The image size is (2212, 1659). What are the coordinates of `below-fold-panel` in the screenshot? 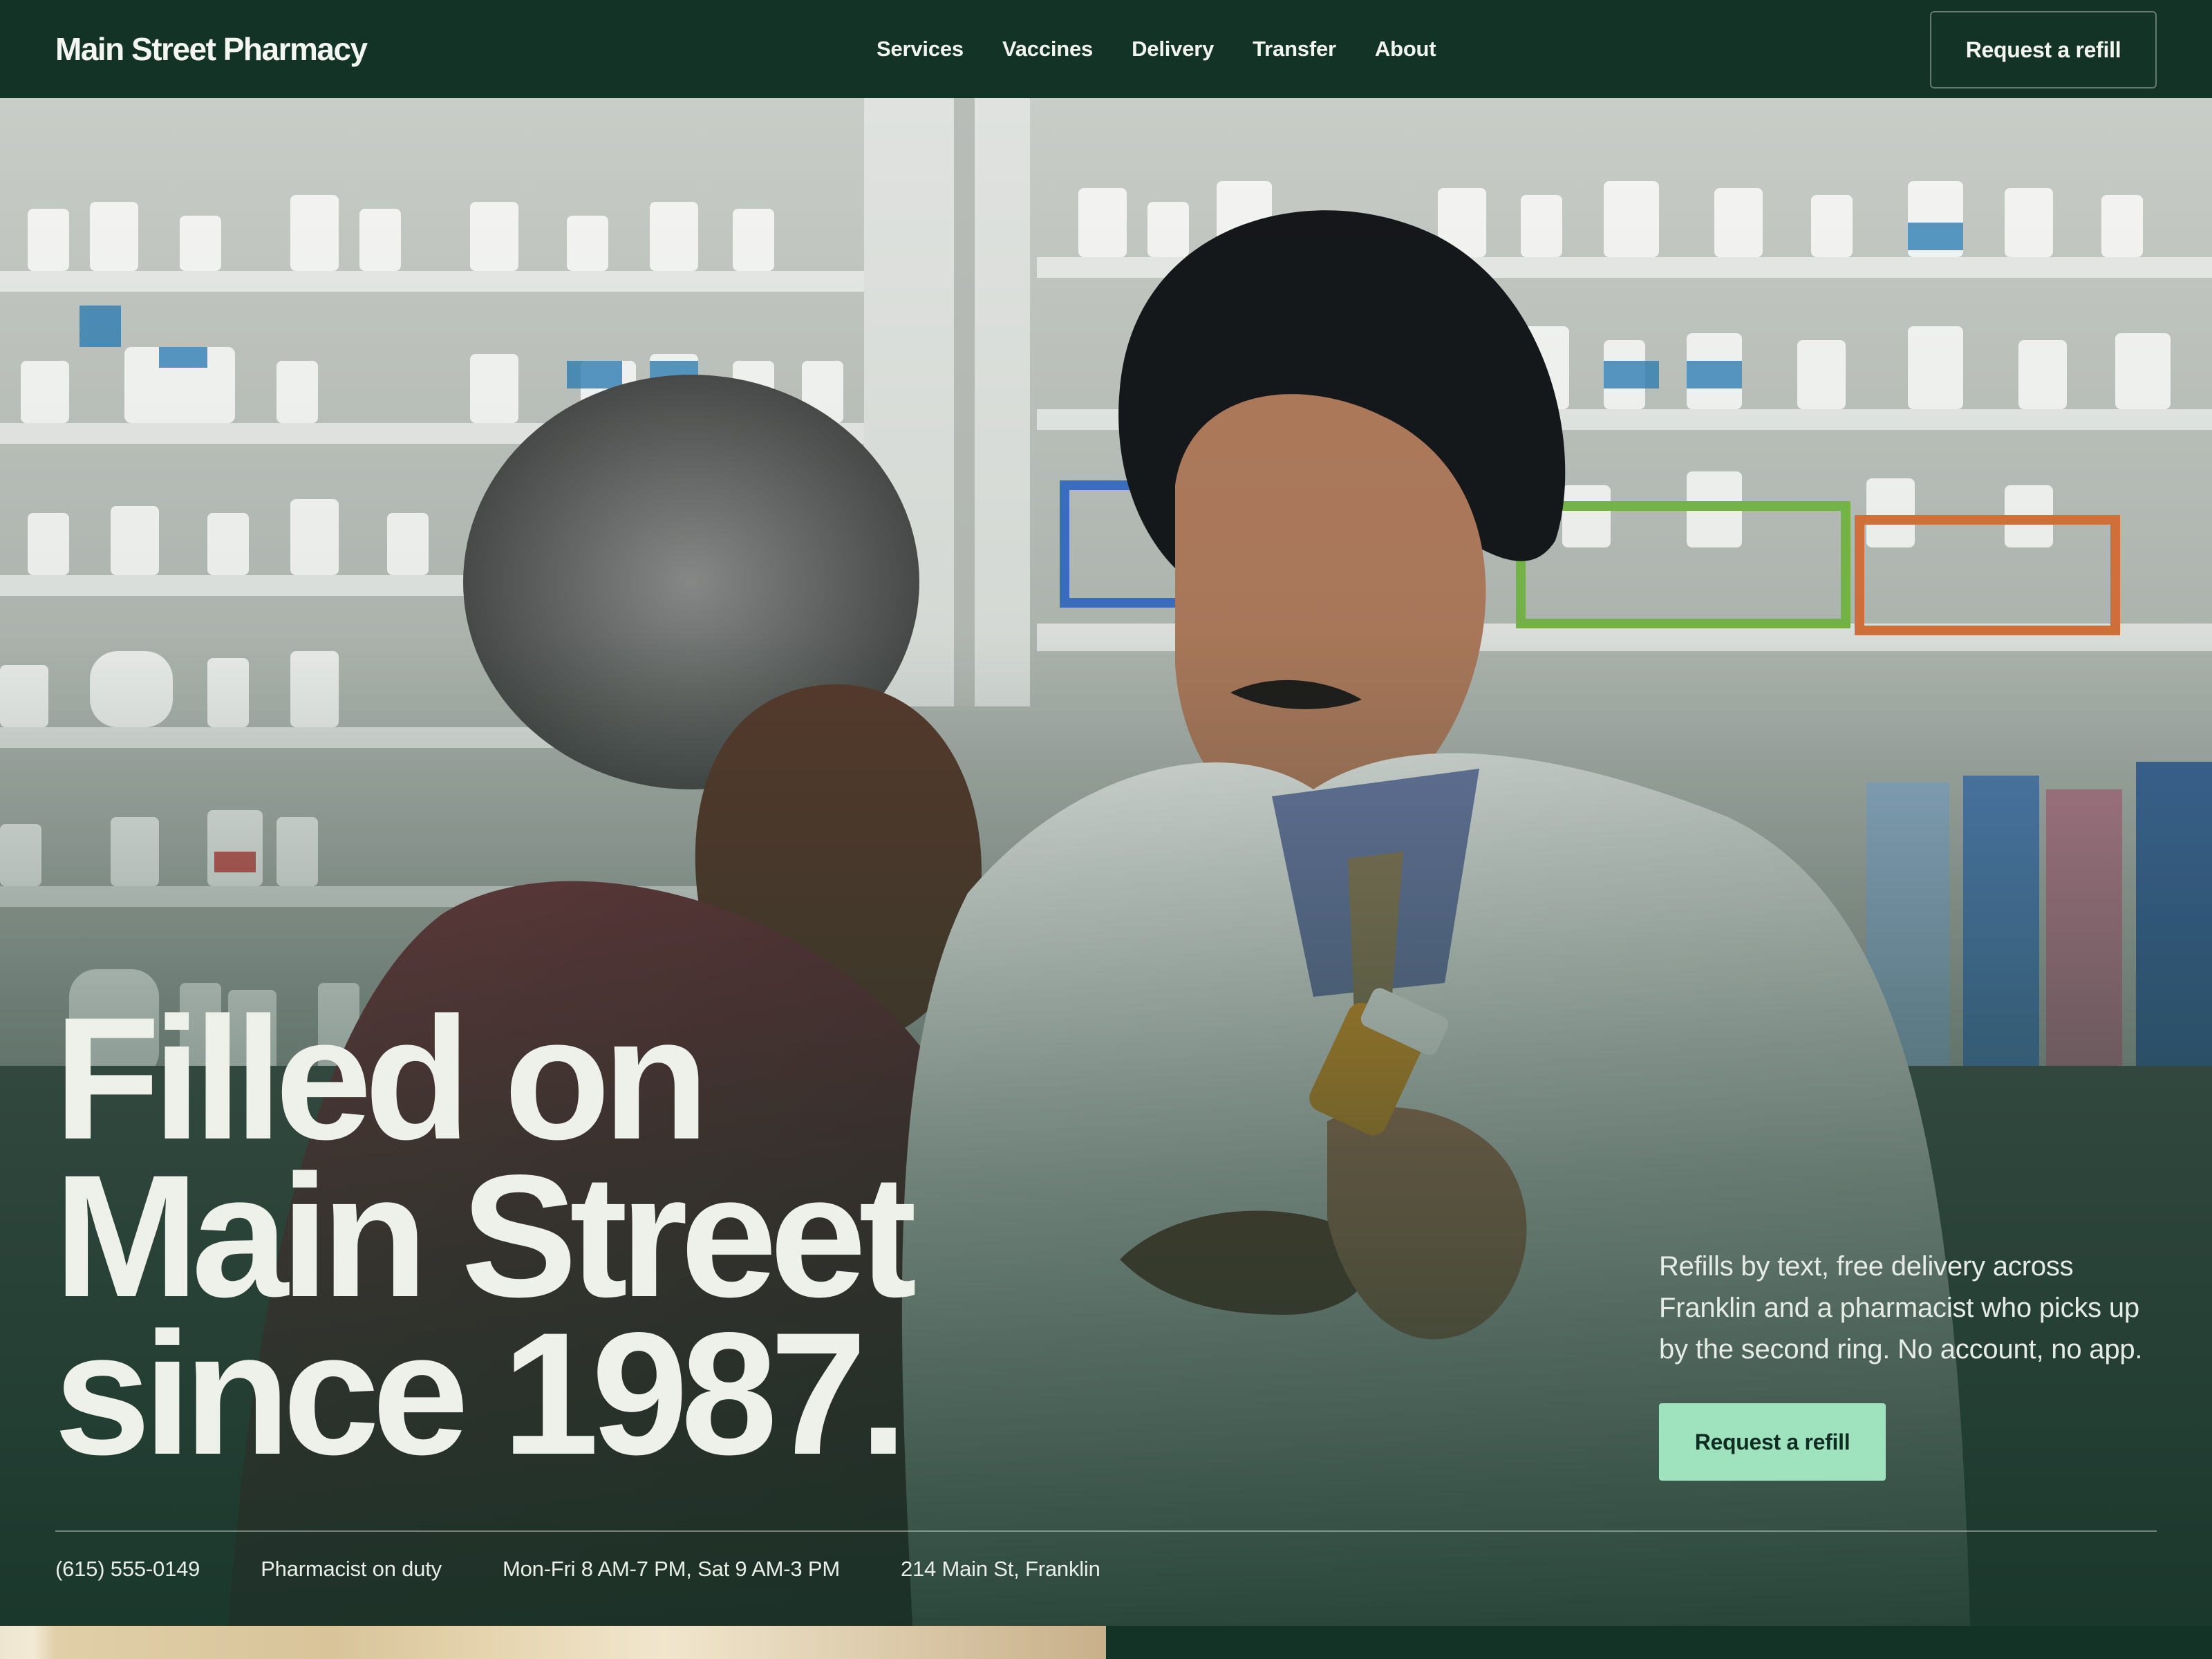 It's located at (1659, 1643).